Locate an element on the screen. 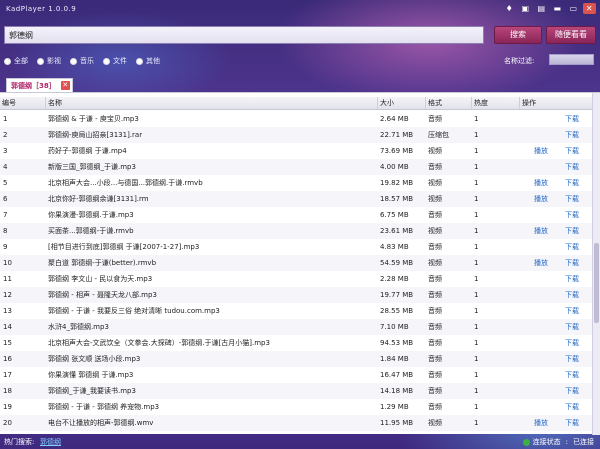 This screenshot has height=449, width=600. tab-results: 郭德纲［38］ ✕ is located at coordinates (39, 85).